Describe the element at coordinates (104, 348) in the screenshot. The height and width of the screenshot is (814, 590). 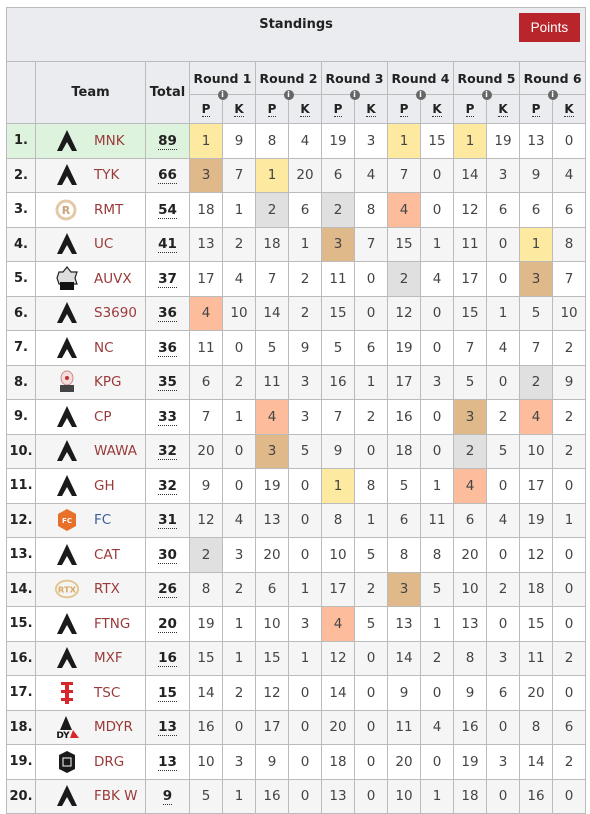
I see `team-name-link: NC` at that location.